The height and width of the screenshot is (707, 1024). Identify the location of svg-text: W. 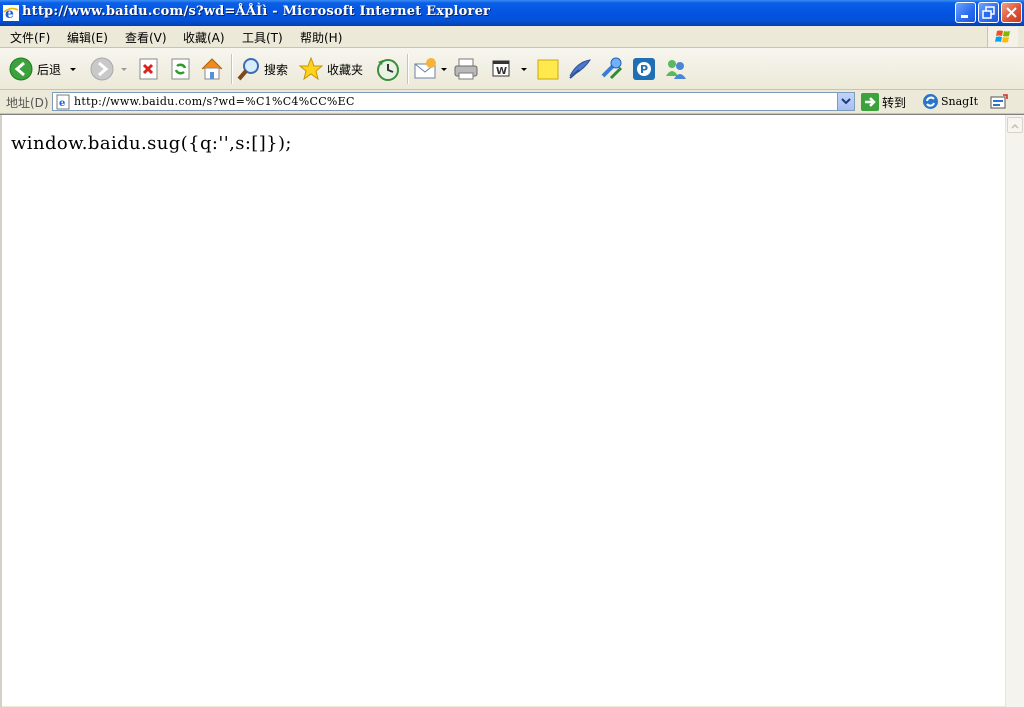
(501, 71).